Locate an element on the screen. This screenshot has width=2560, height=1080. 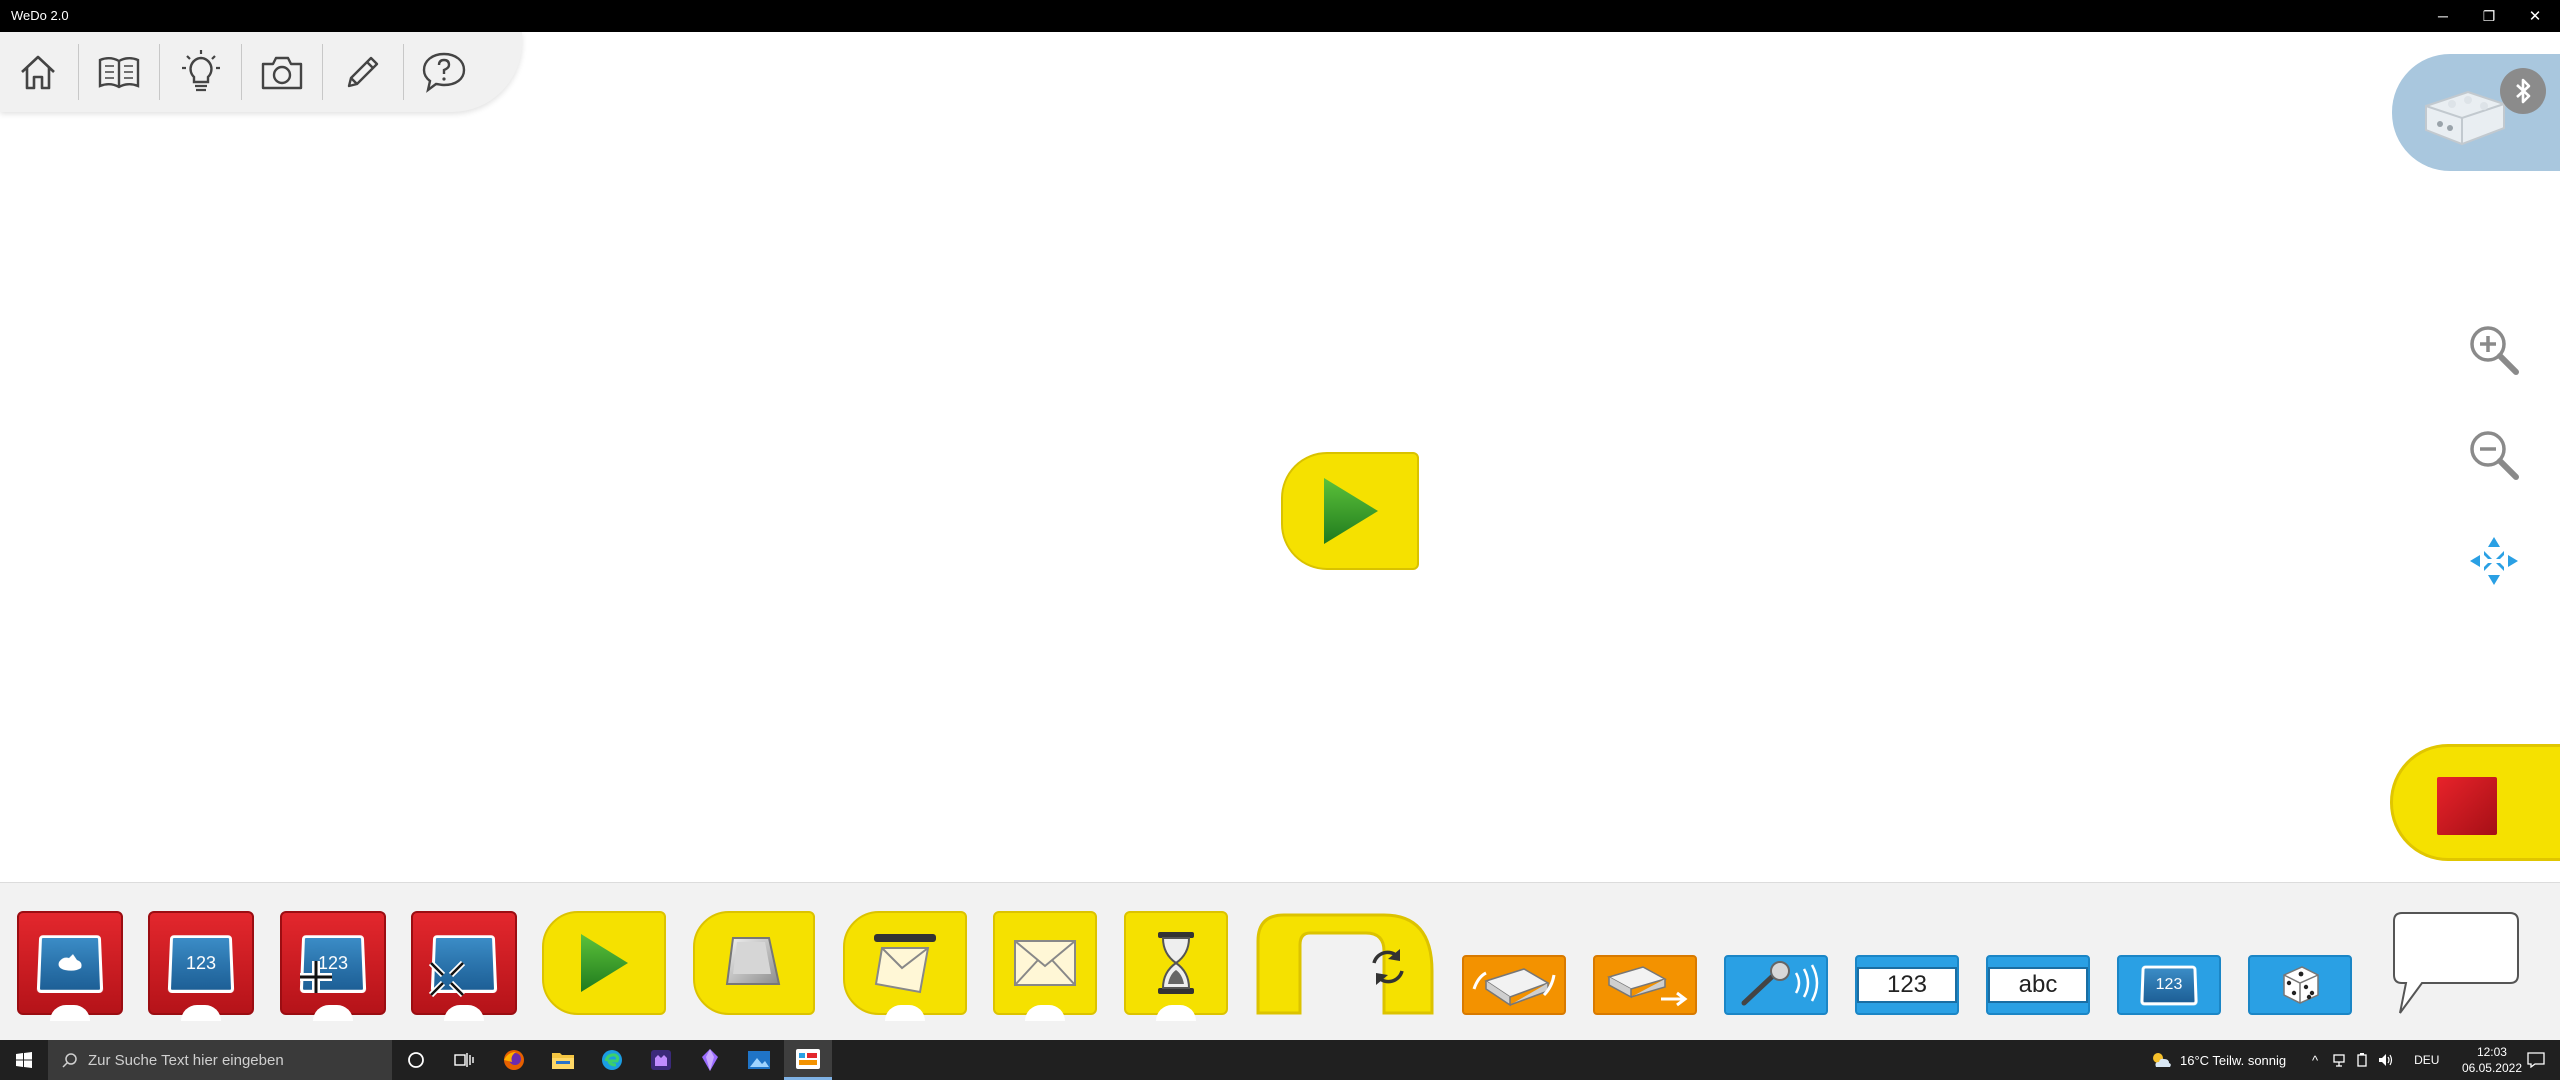
camera-button is located at coordinates (282, 72).